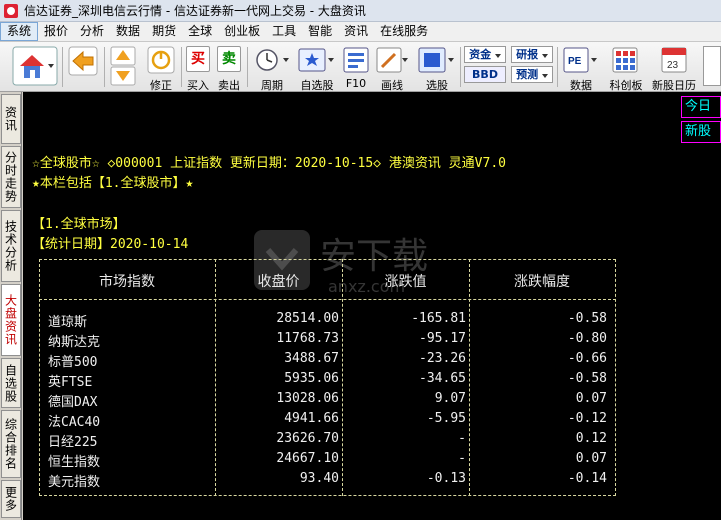 Image resolution: width=721 pixels, height=520 pixels. I want to click on change-pct: 0.07, so click(591, 398).